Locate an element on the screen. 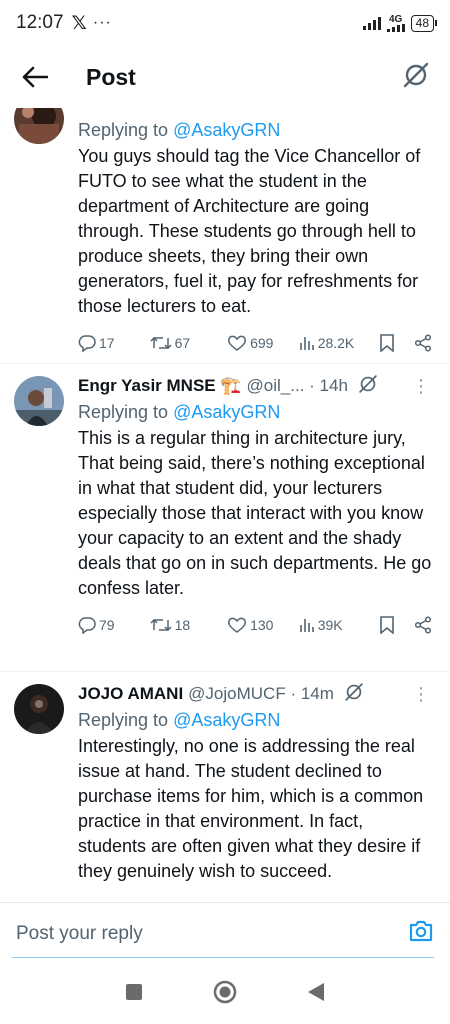 The image size is (450, 1024). repost-button: 18 is located at coordinates (189, 625).